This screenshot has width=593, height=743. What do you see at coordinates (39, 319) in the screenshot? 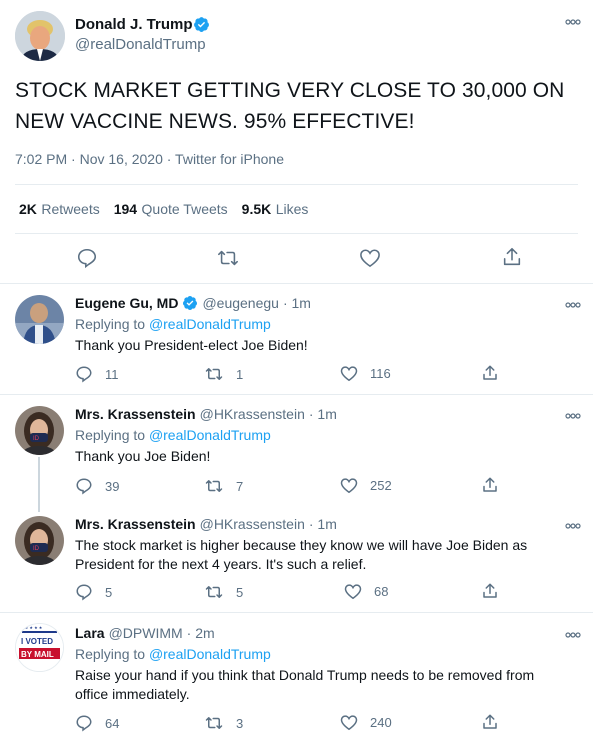
I see `reply-avatar` at bounding box center [39, 319].